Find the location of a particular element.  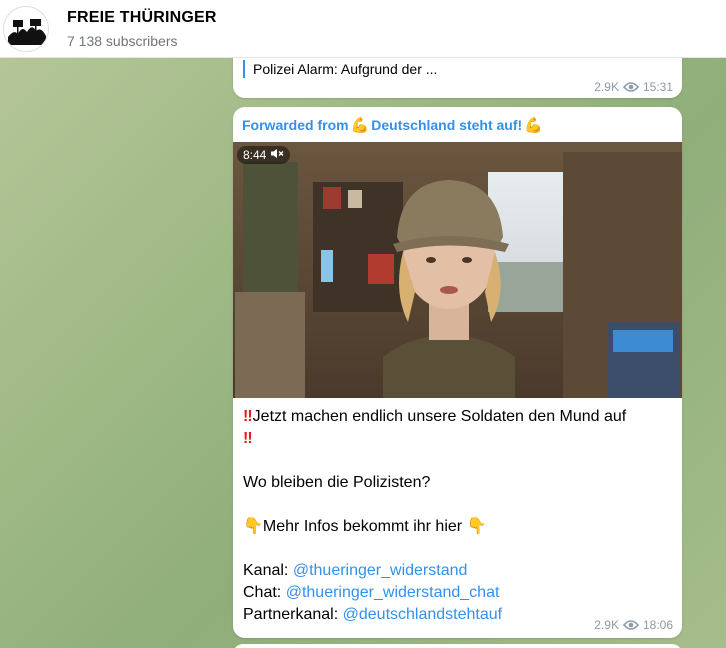

partner-label: Partnerkanal: is located at coordinates (291, 614).